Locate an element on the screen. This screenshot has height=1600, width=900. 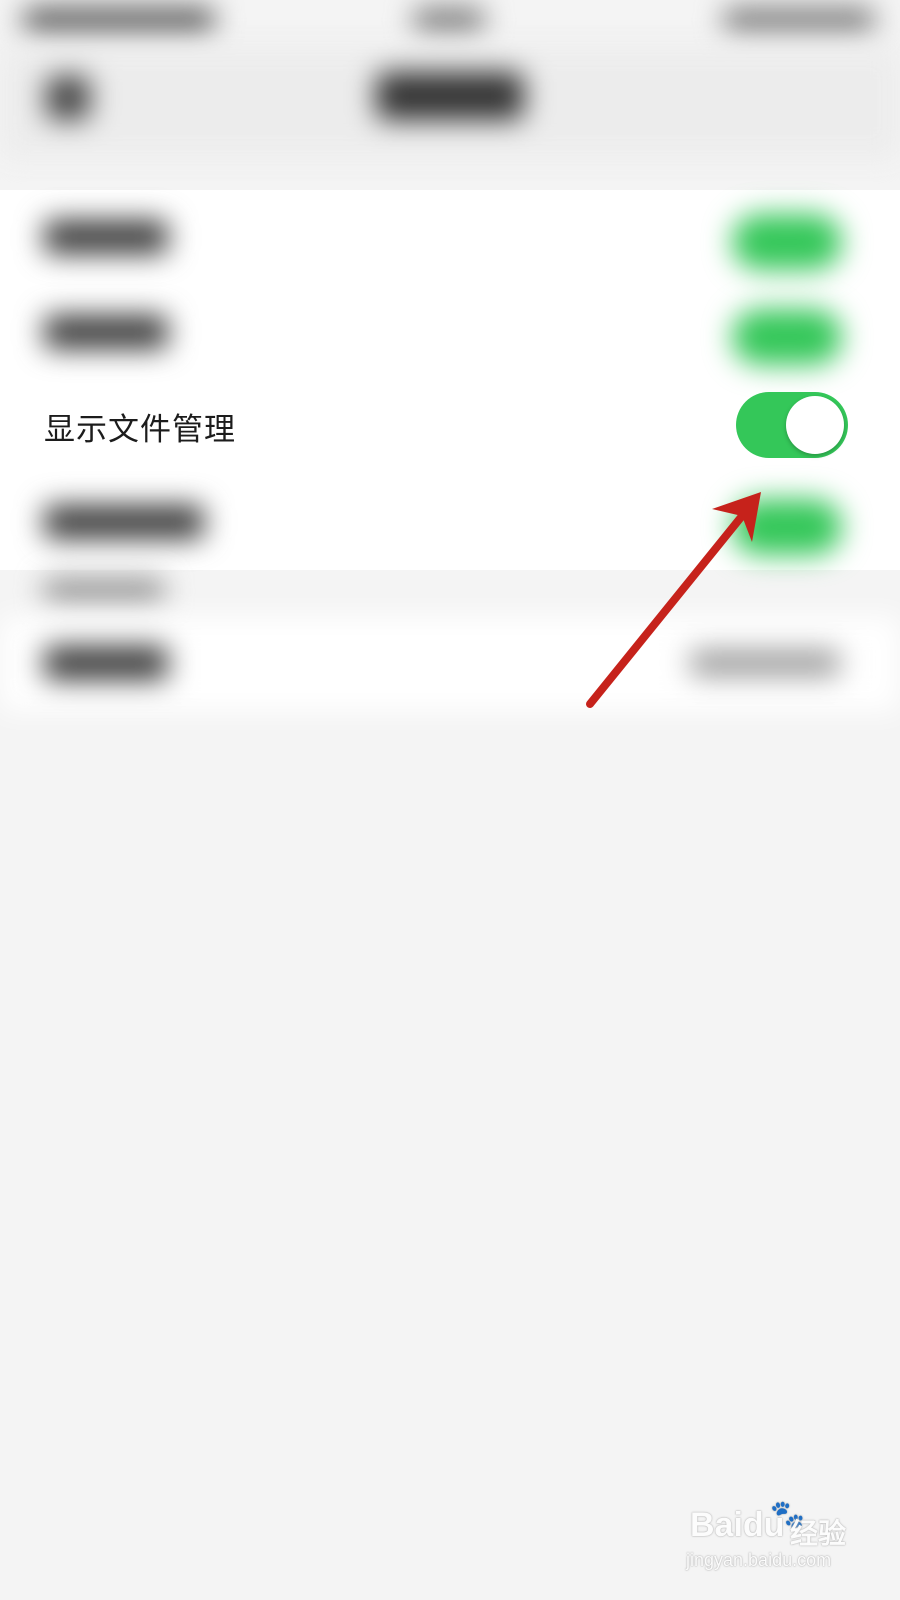
settings-row-label: 显示文件管理 is located at coordinates (140, 430).